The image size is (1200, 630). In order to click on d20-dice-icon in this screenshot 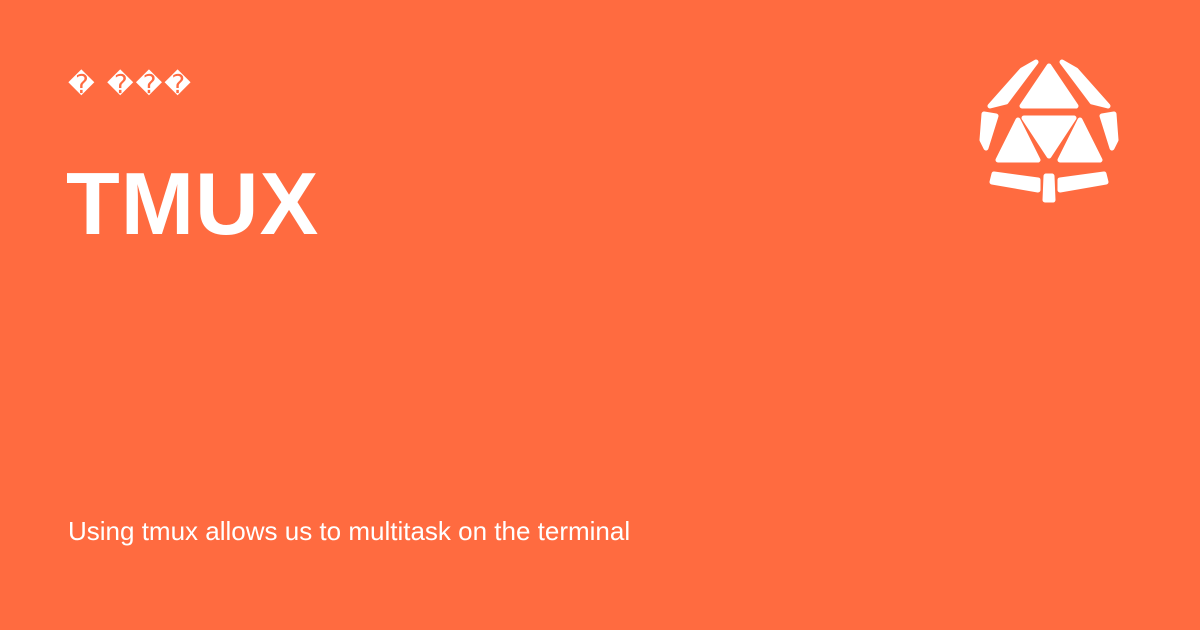, I will do `click(1049, 131)`.